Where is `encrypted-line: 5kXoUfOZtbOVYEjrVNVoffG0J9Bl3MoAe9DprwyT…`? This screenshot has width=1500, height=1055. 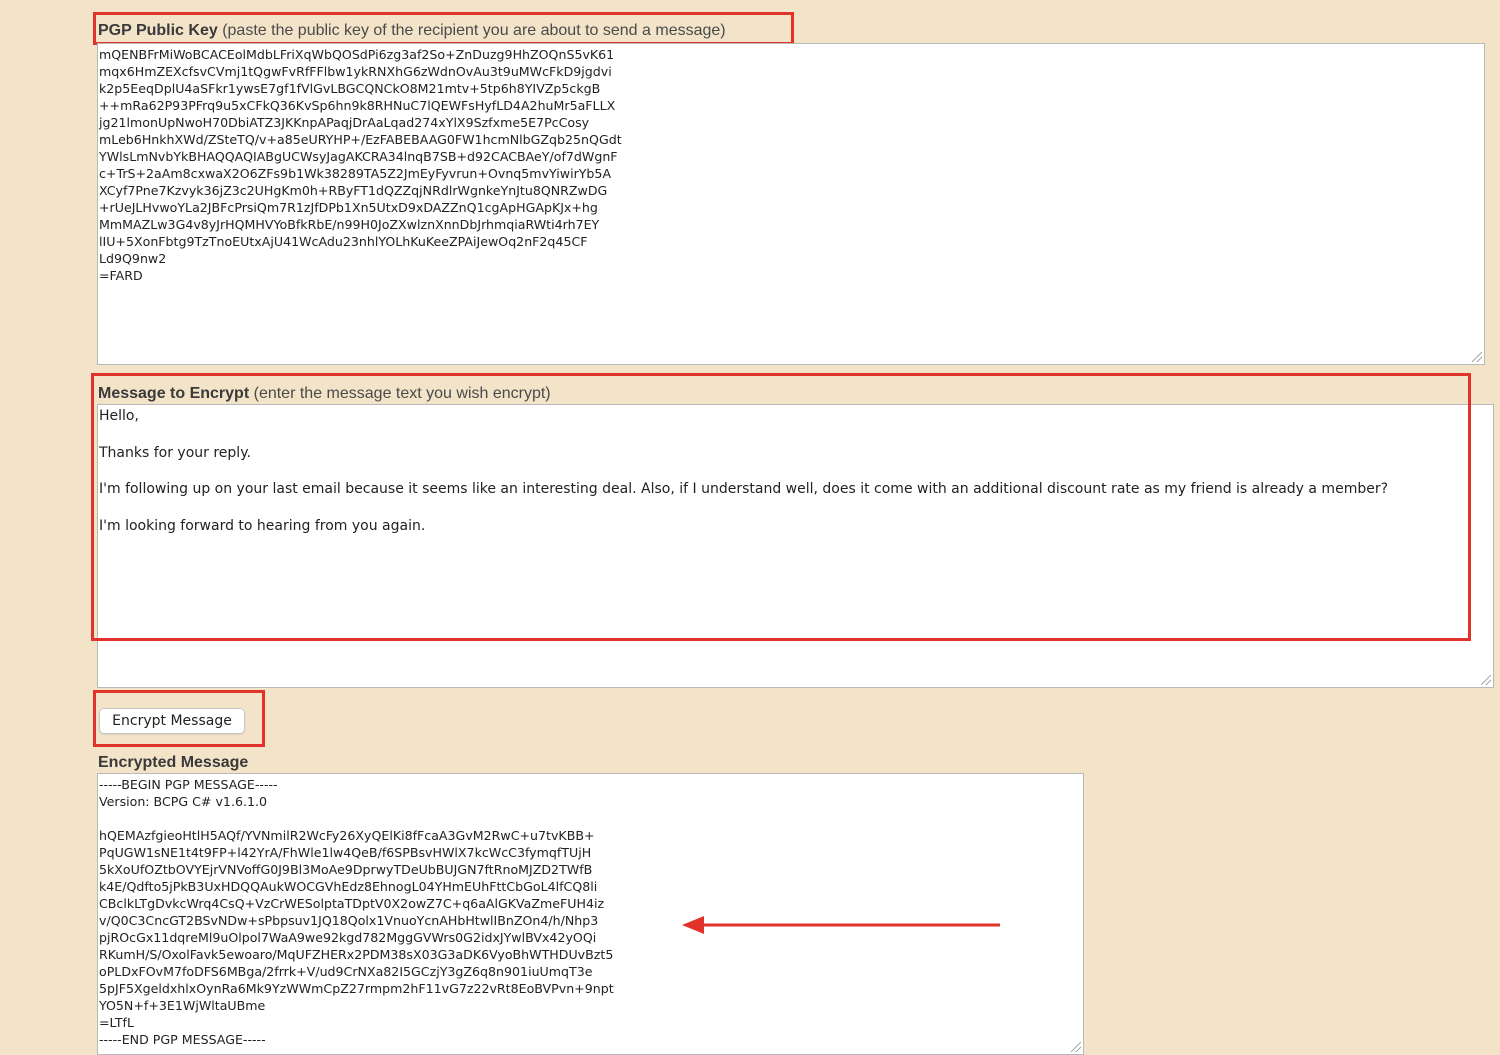
encrypted-line: 5kXoUfOZtbOVYEjrVNVoffG0J9Bl3MoAe9DprwyT… is located at coordinates (346, 869).